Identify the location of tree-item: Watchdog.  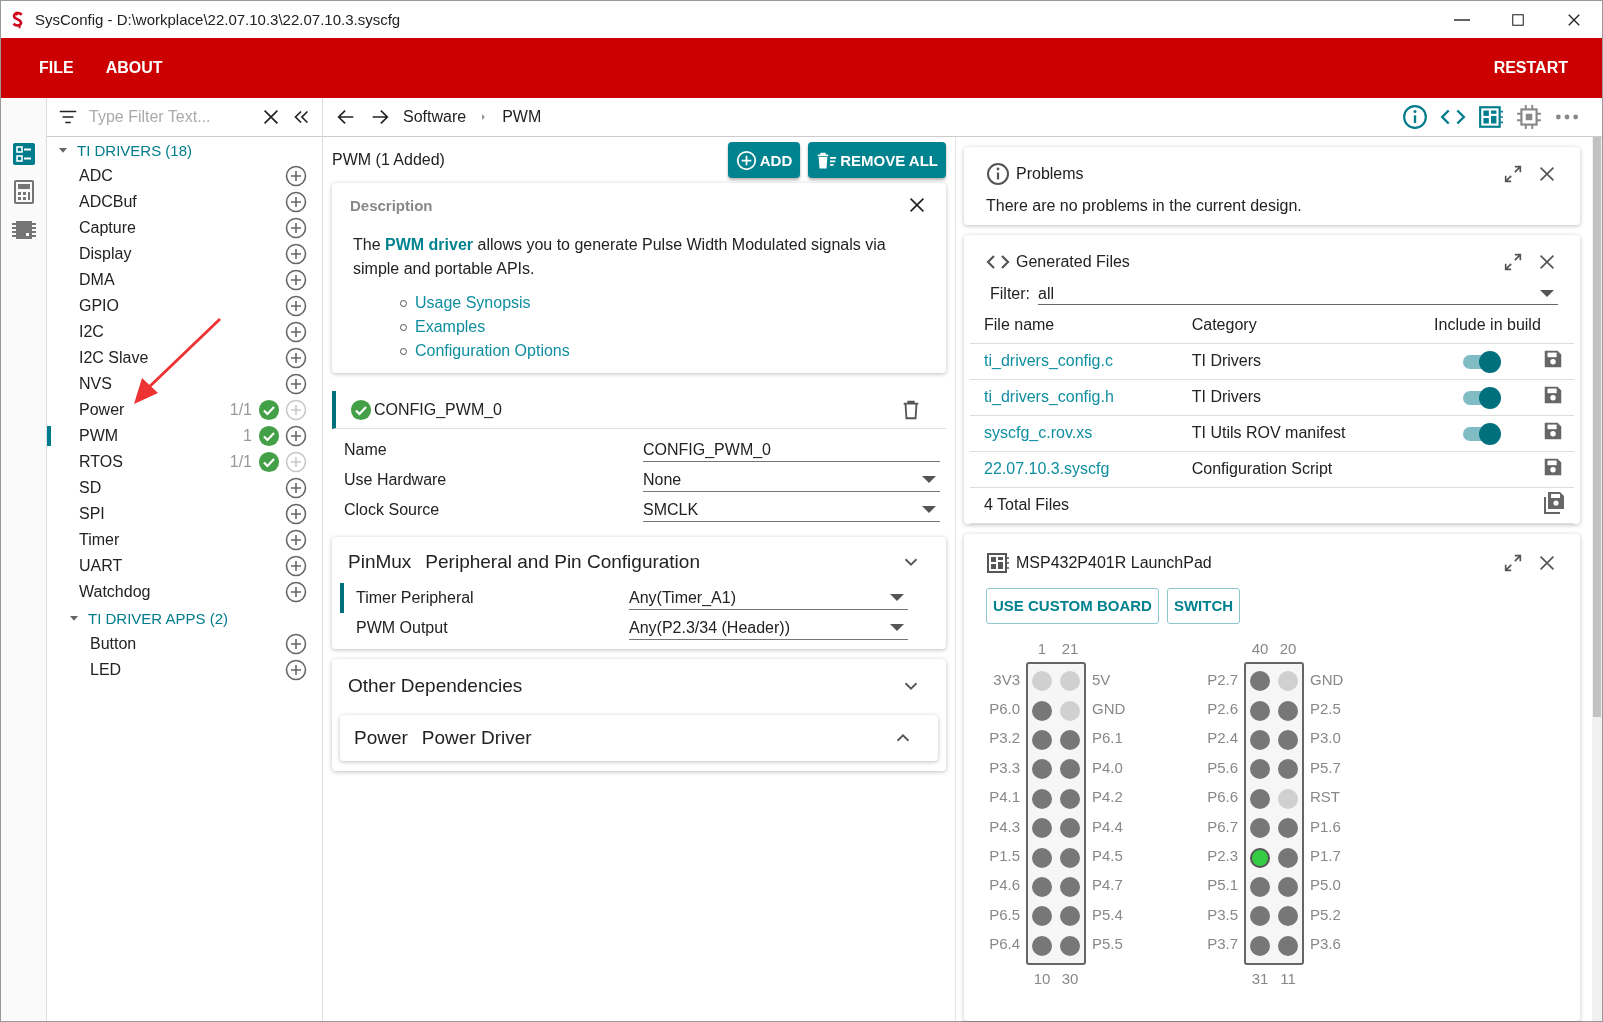
(184, 592).